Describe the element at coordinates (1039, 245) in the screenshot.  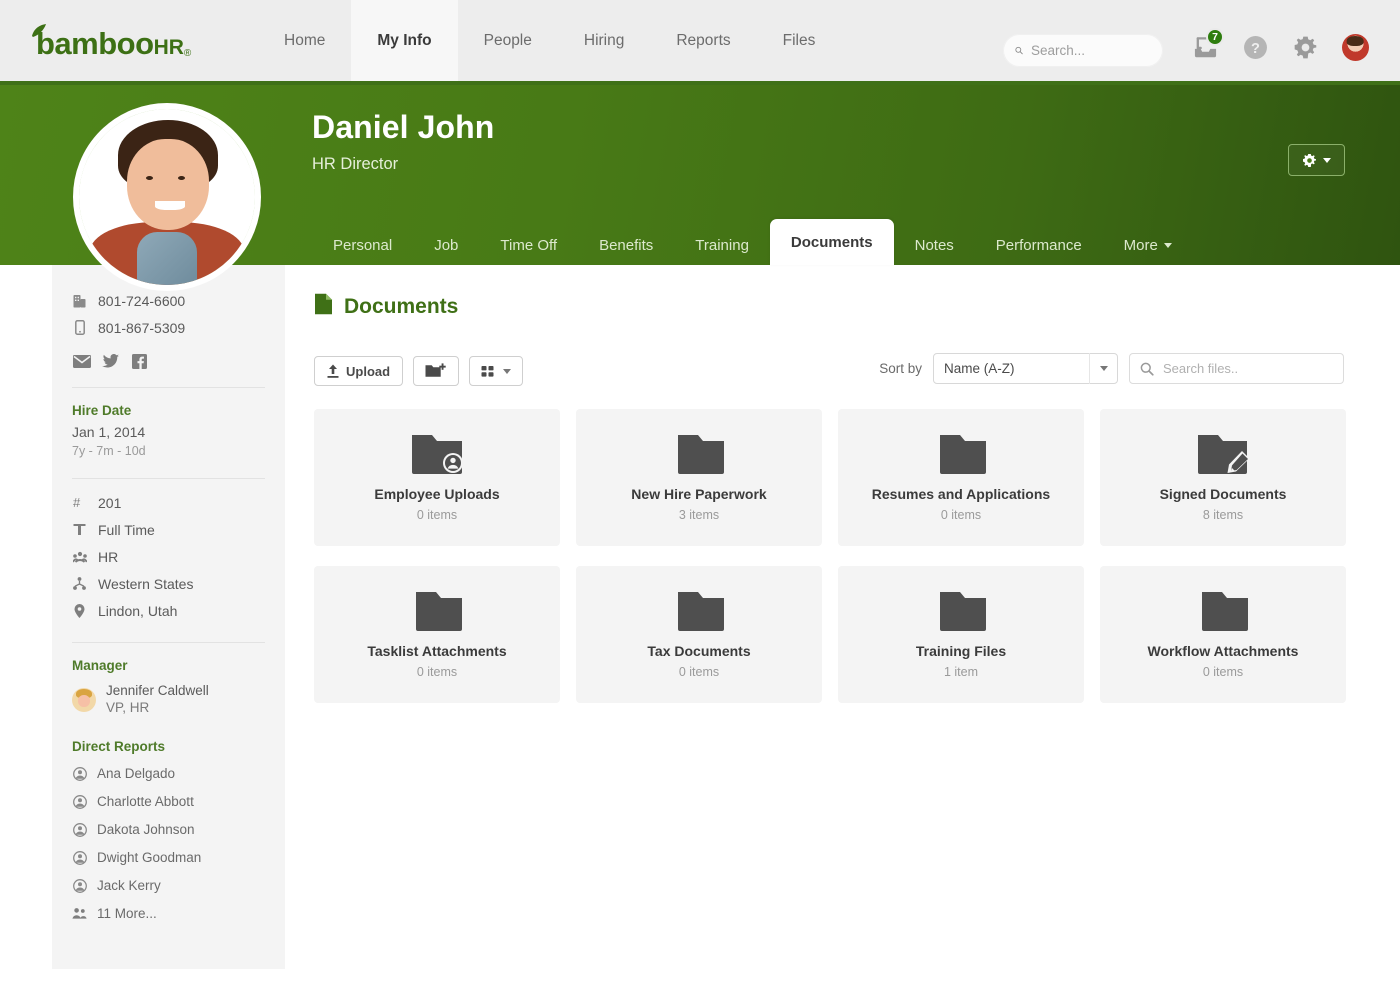
I see `tab-performance: Performance` at that location.